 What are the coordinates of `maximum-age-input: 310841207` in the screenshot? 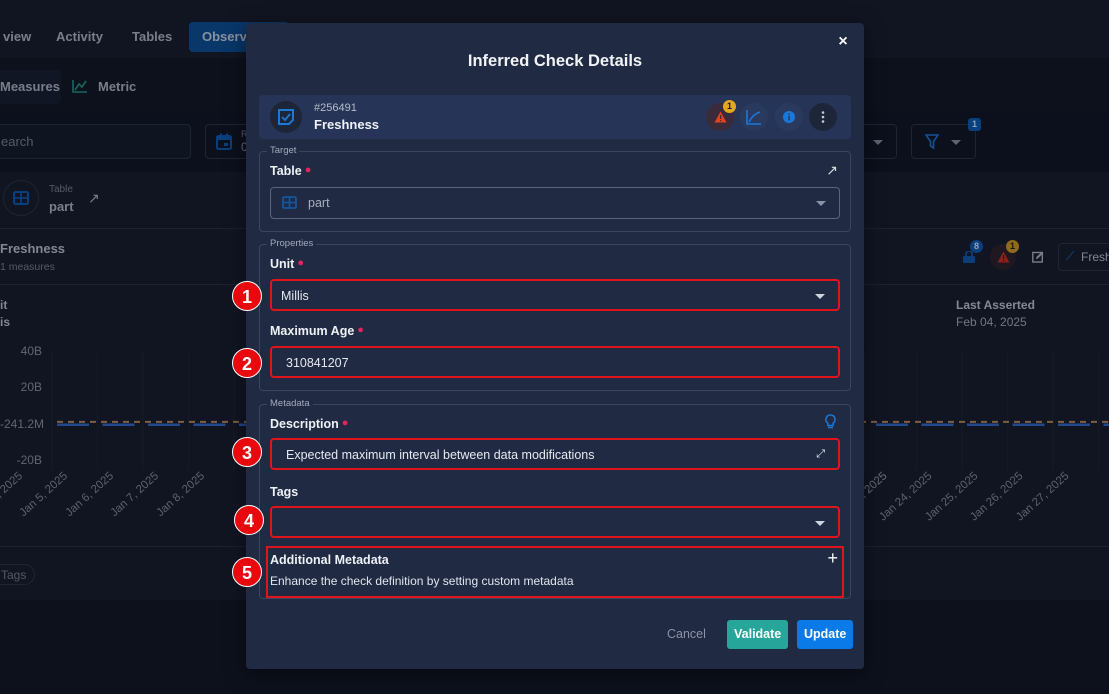 It's located at (555, 362).